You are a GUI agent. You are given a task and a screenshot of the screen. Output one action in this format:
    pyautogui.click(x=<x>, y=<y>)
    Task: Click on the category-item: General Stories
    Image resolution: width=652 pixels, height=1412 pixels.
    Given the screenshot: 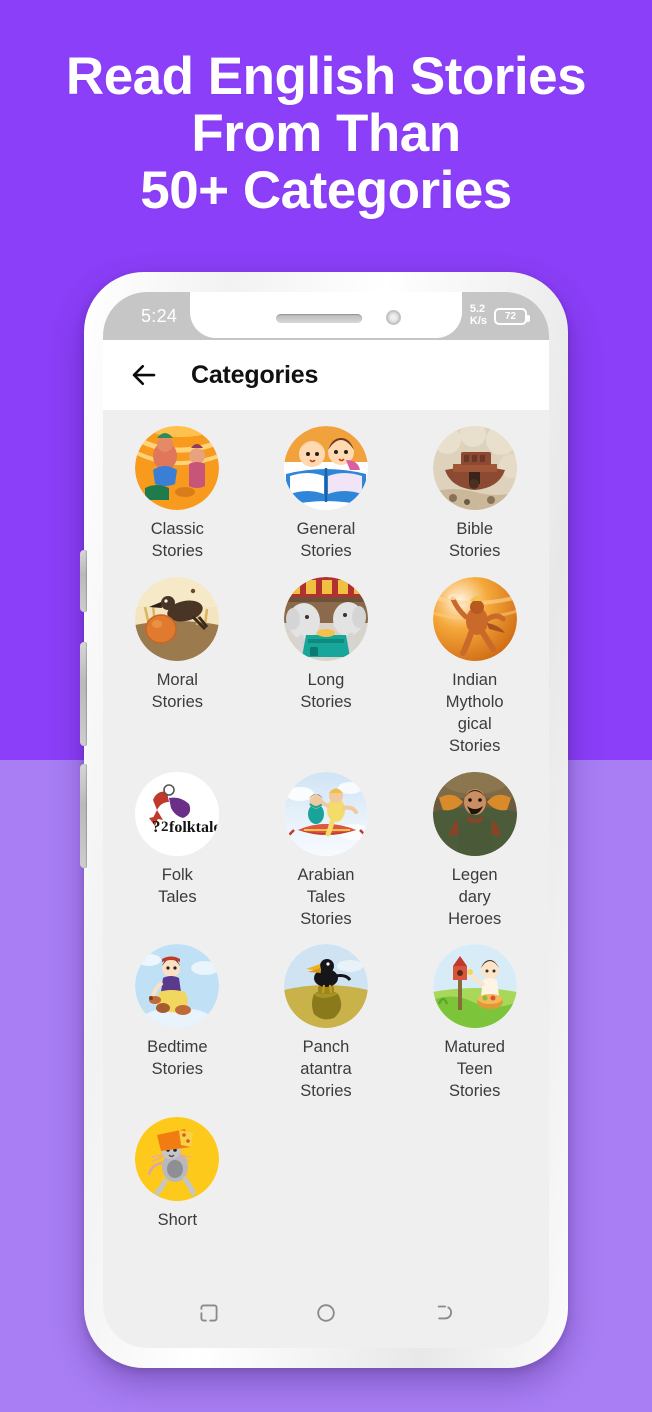 What is the action you would take?
    pyautogui.click(x=326, y=493)
    